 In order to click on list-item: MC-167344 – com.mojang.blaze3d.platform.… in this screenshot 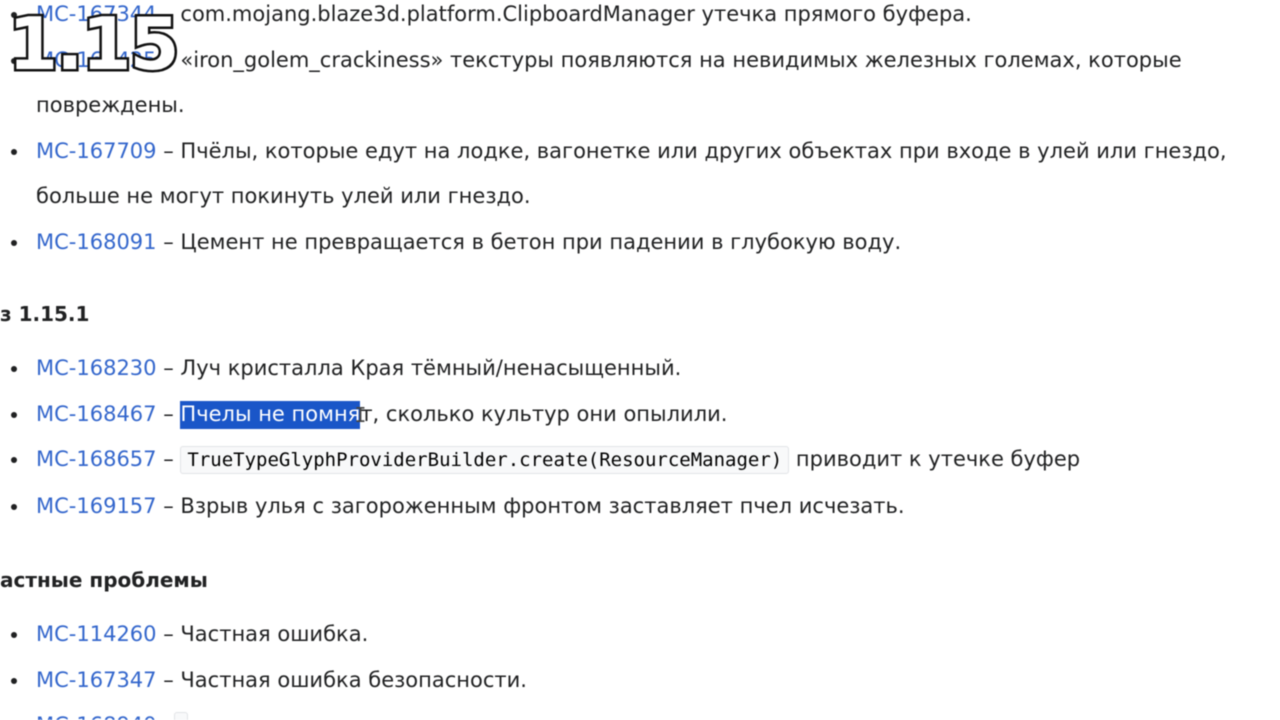, I will do `click(640, 19)`.